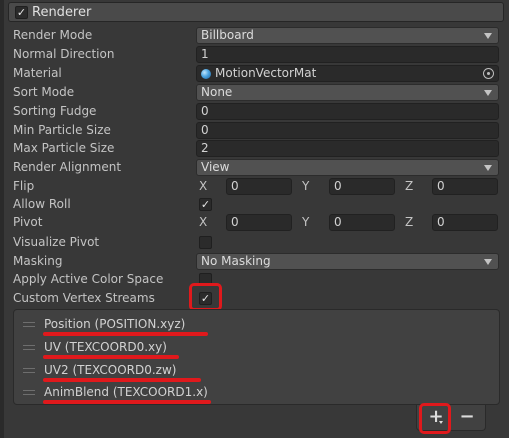 The height and width of the screenshot is (438, 509). What do you see at coordinates (347, 35) in the screenshot?
I see `render-mode-dropdown: Billboard` at bounding box center [347, 35].